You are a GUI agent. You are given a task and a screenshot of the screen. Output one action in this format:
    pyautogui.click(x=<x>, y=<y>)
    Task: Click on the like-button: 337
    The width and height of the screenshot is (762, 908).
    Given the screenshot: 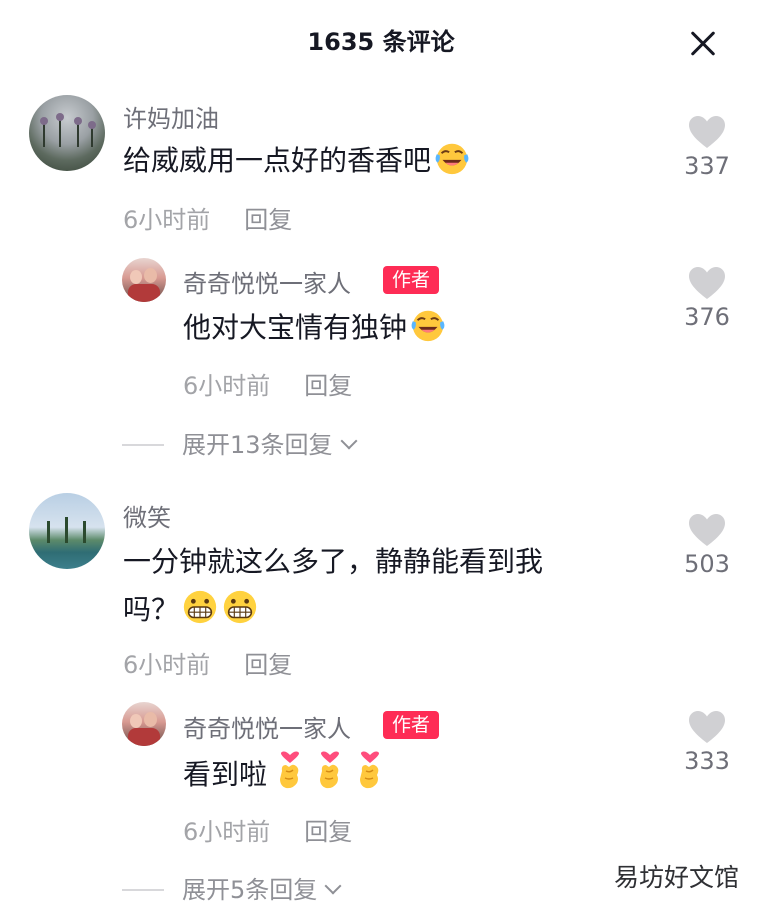 What is the action you would take?
    pyautogui.click(x=707, y=147)
    